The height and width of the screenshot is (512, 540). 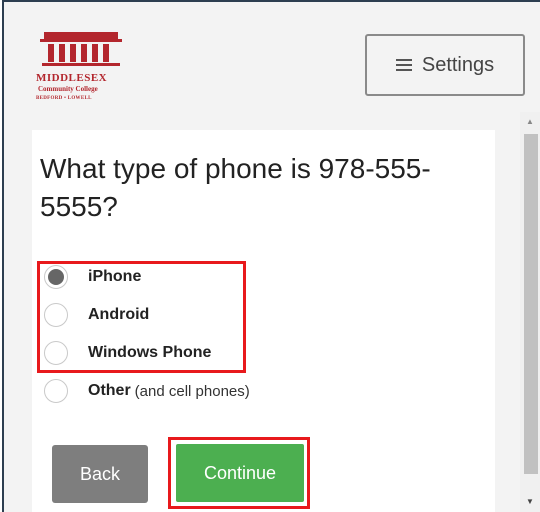 I want to click on vertical-scrollbar: ▲ ▼, so click(x=530, y=312).